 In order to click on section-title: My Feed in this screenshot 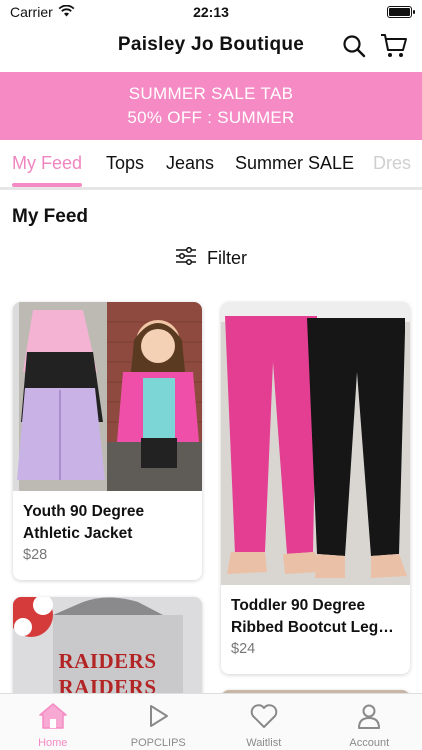, I will do `click(50, 216)`.